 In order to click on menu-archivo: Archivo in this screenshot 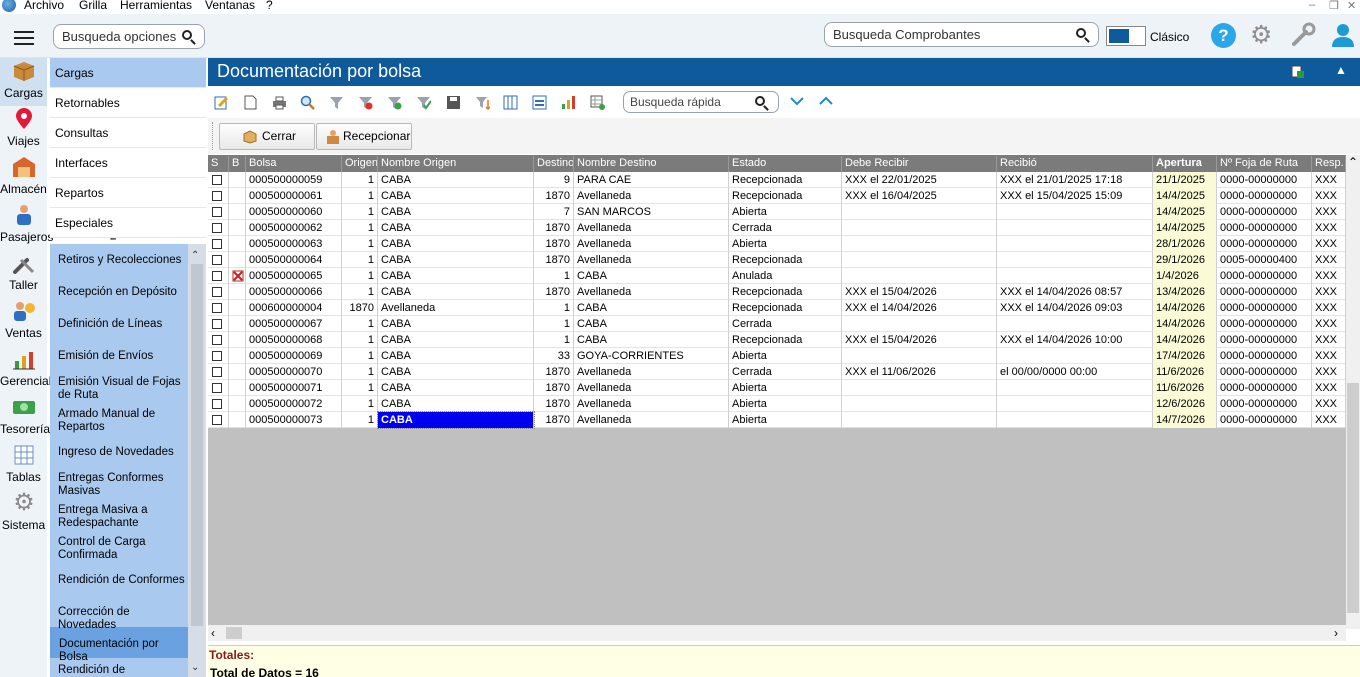, I will do `click(44, 6)`.